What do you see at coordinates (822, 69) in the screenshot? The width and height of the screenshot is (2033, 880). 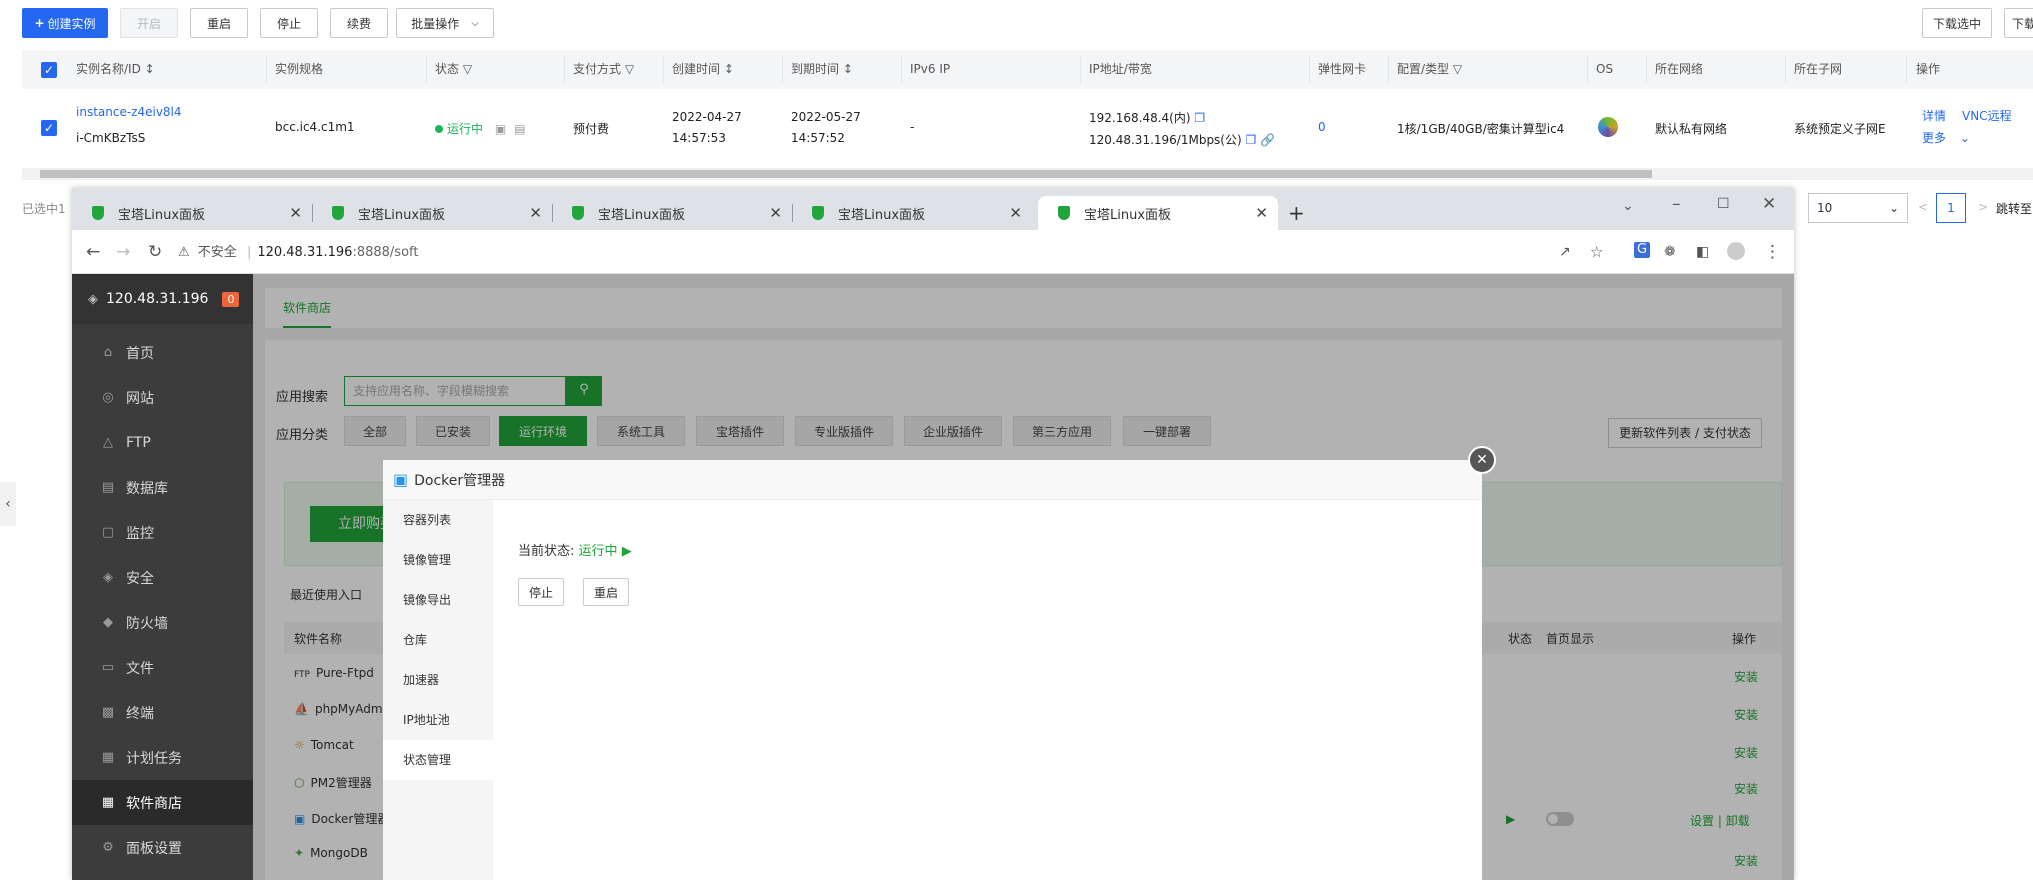 I see `header-expires: 到期时间 ↕` at bounding box center [822, 69].